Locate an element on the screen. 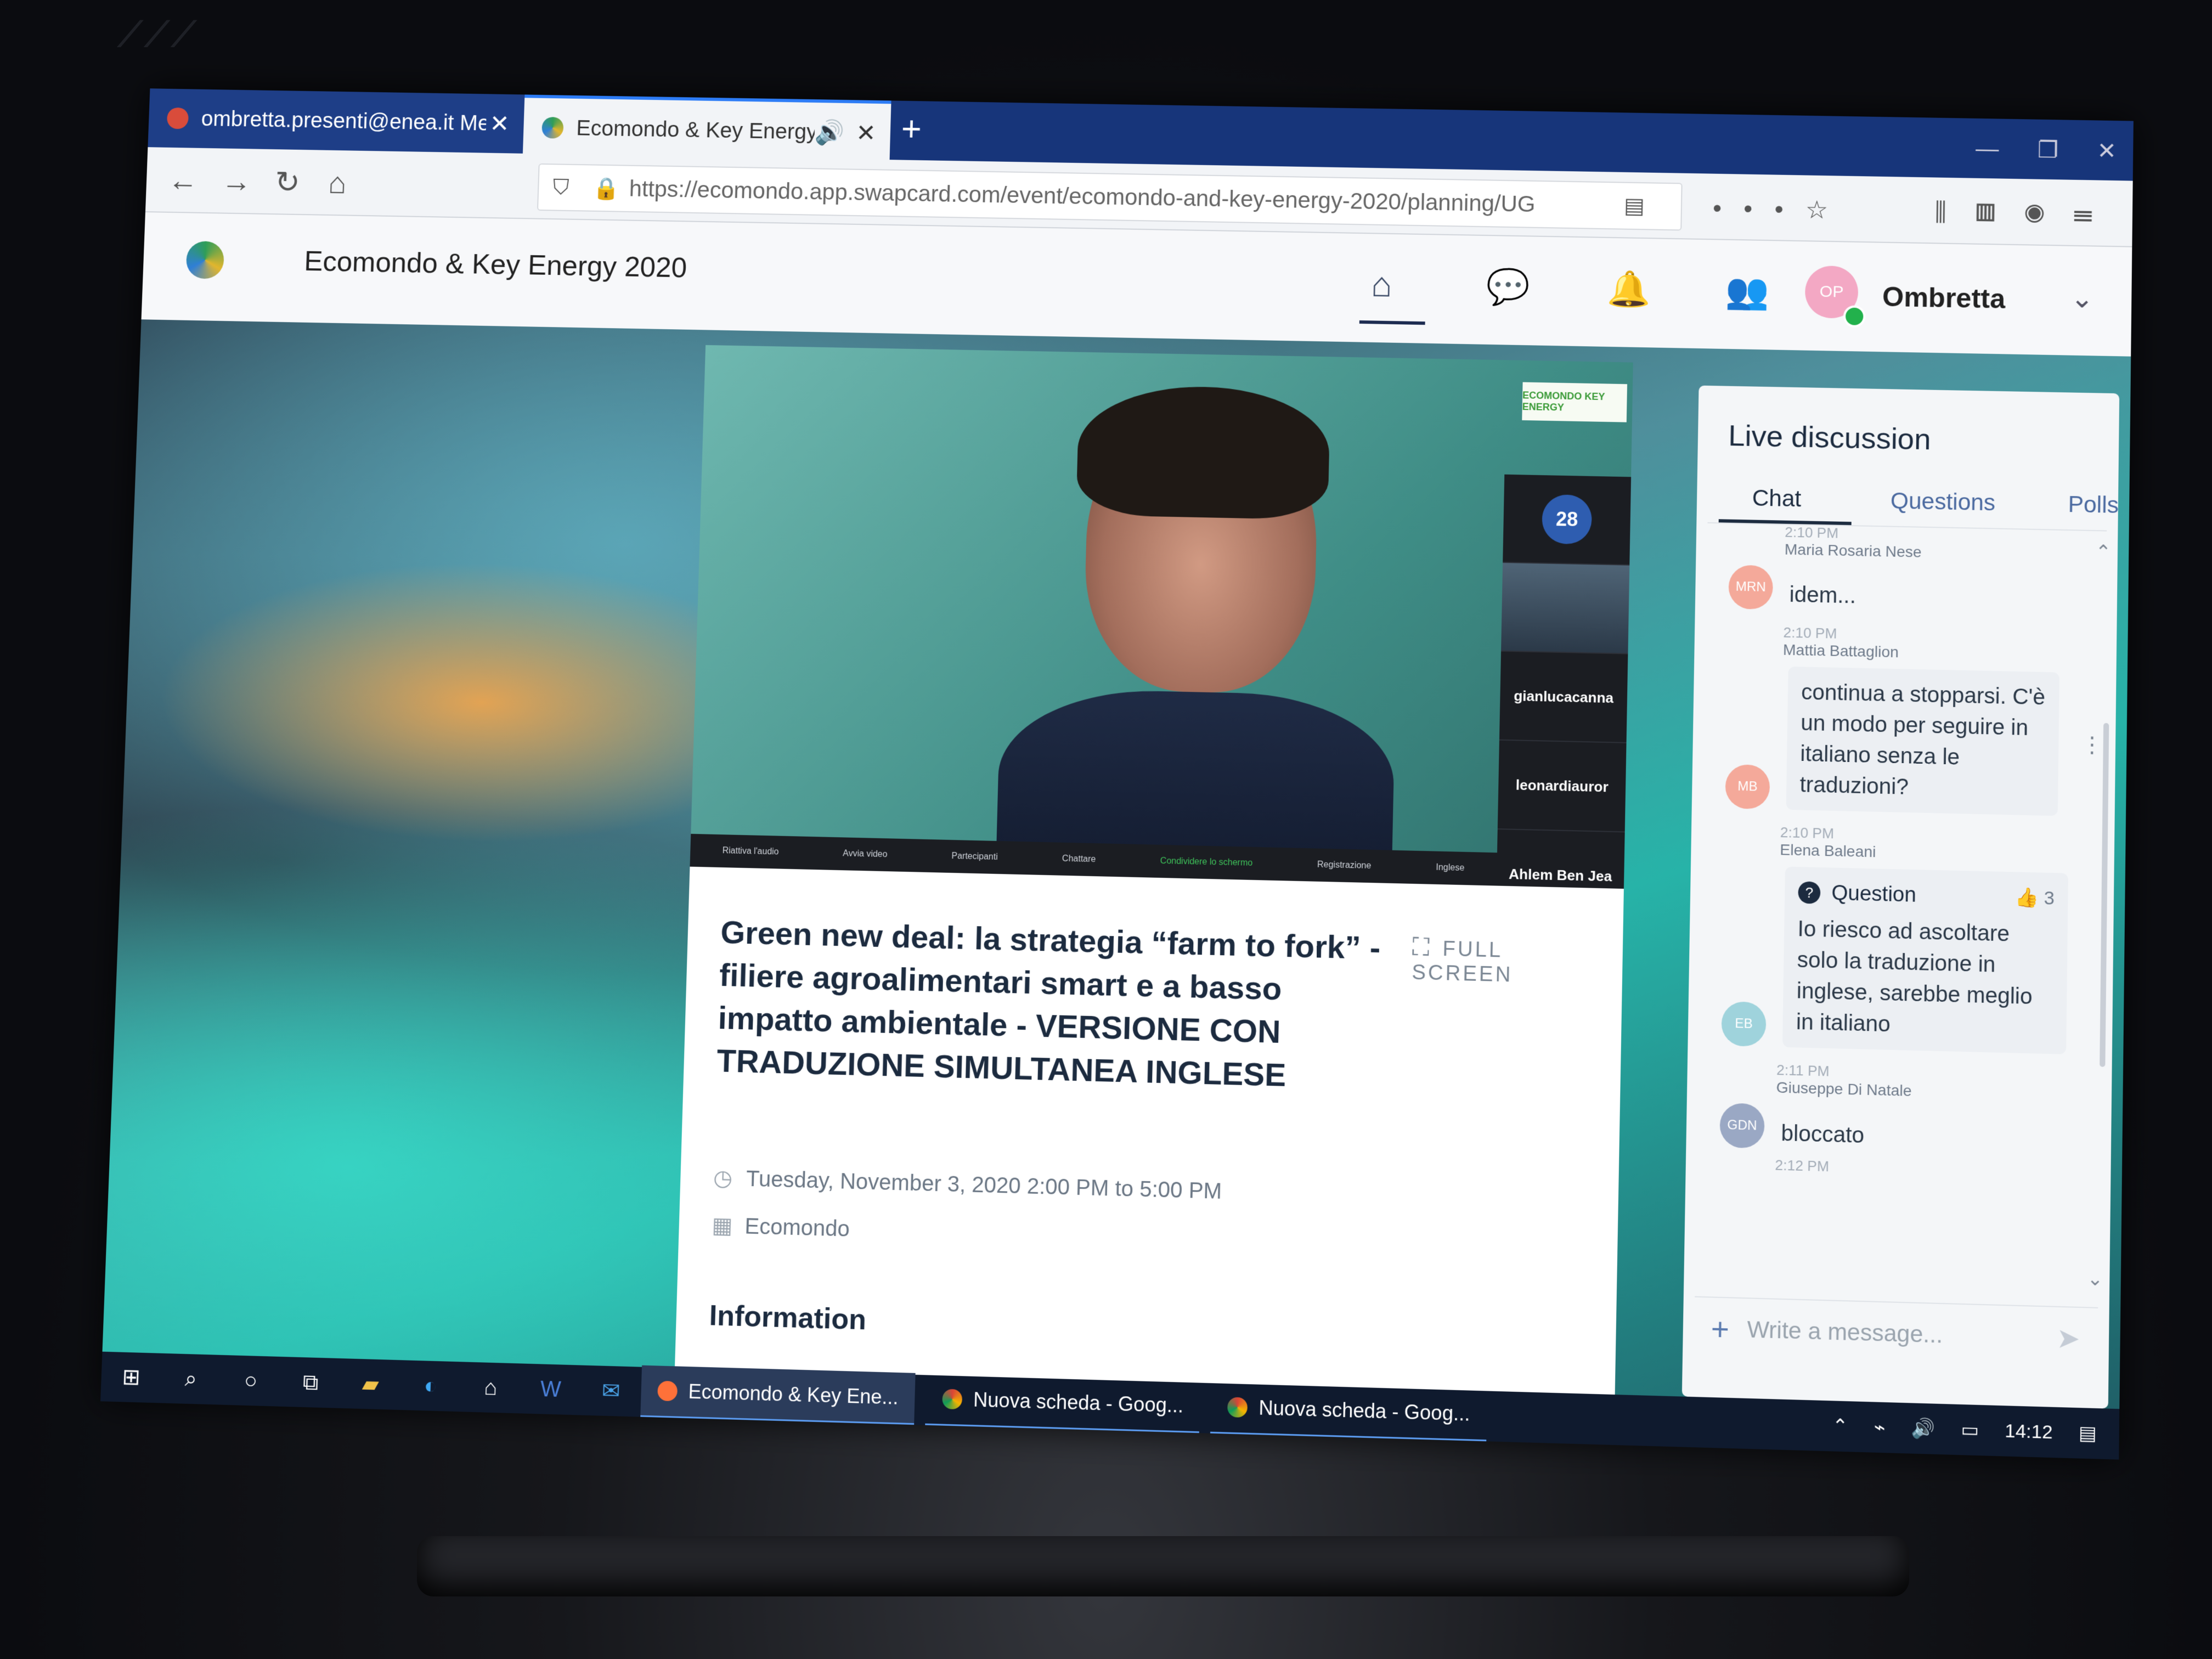 The image size is (2212, 1659). task-view-icon: ⧉ is located at coordinates (310, 1383).